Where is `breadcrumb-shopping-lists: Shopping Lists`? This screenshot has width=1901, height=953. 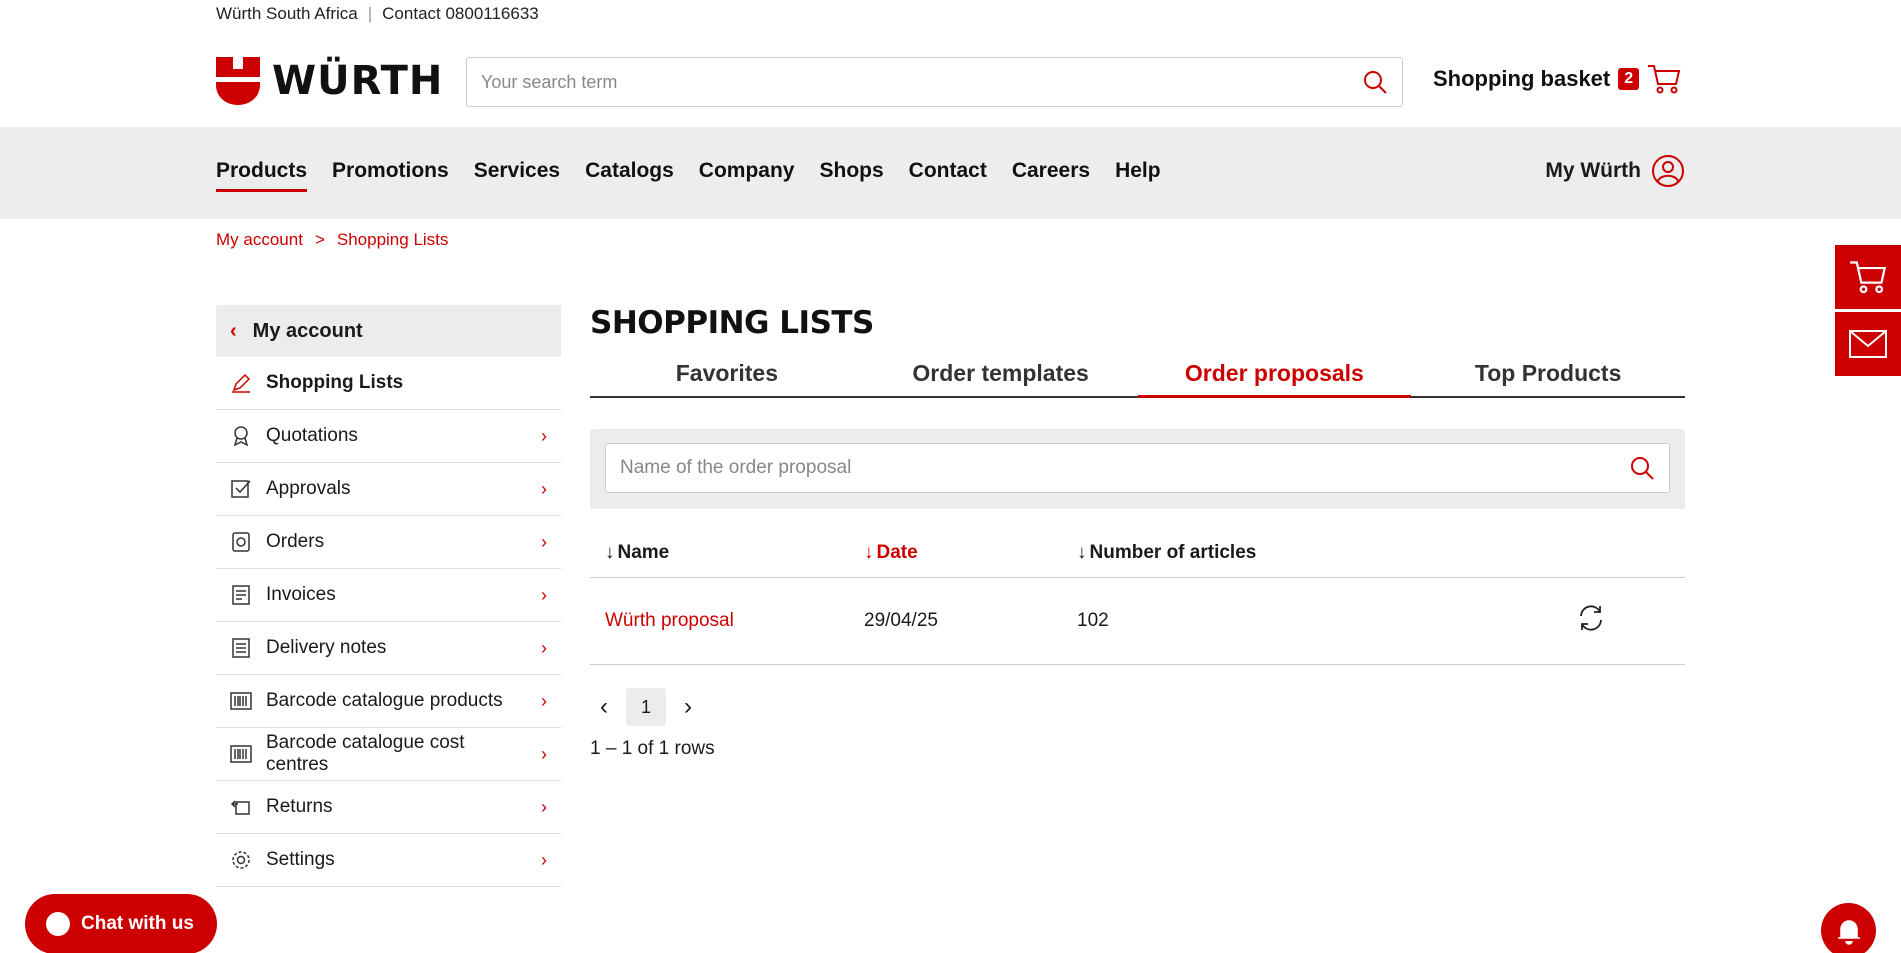
breadcrumb-shopping-lists: Shopping Lists is located at coordinates (393, 240).